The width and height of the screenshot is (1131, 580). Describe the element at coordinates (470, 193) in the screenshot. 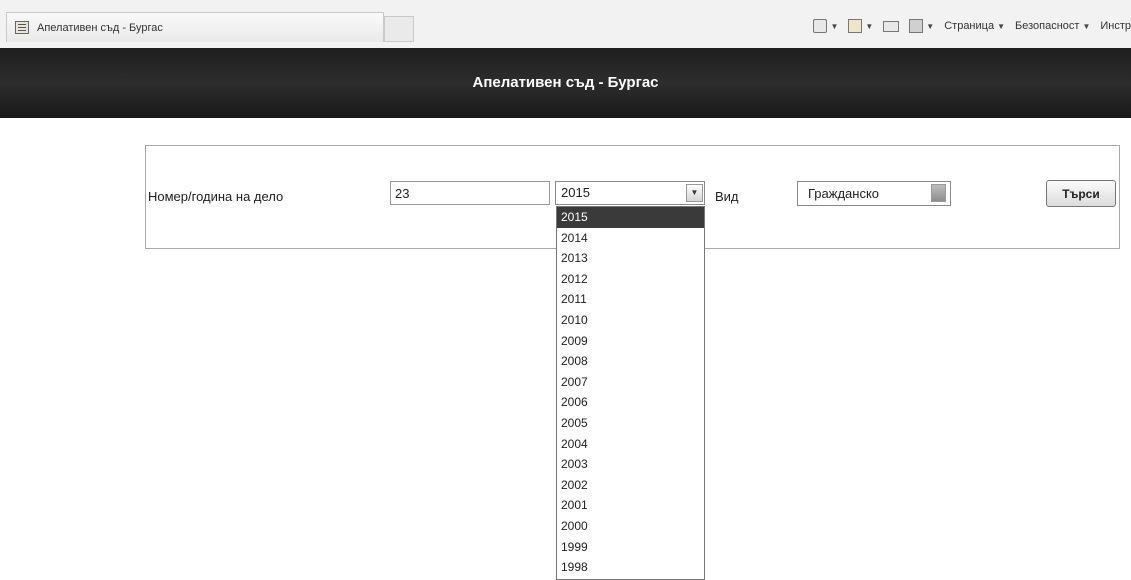

I see `case-number-input` at that location.